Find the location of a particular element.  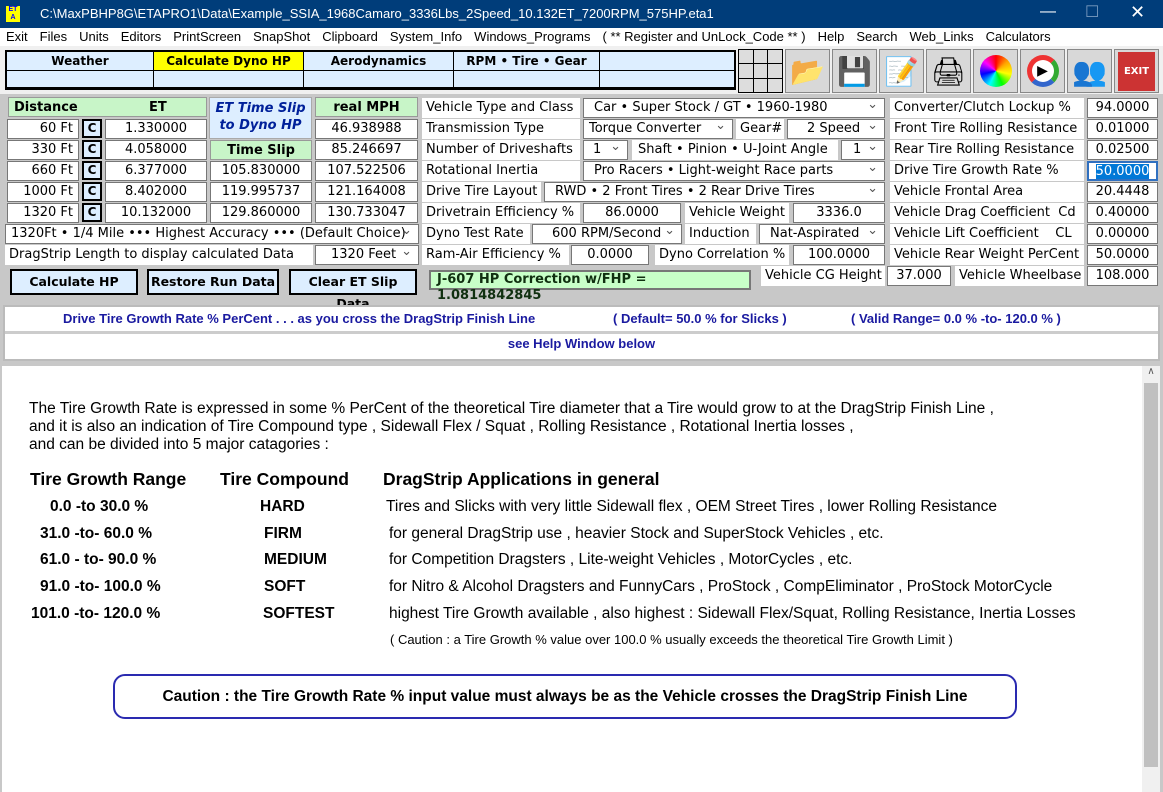

tab-empty is located at coordinates (667, 61).